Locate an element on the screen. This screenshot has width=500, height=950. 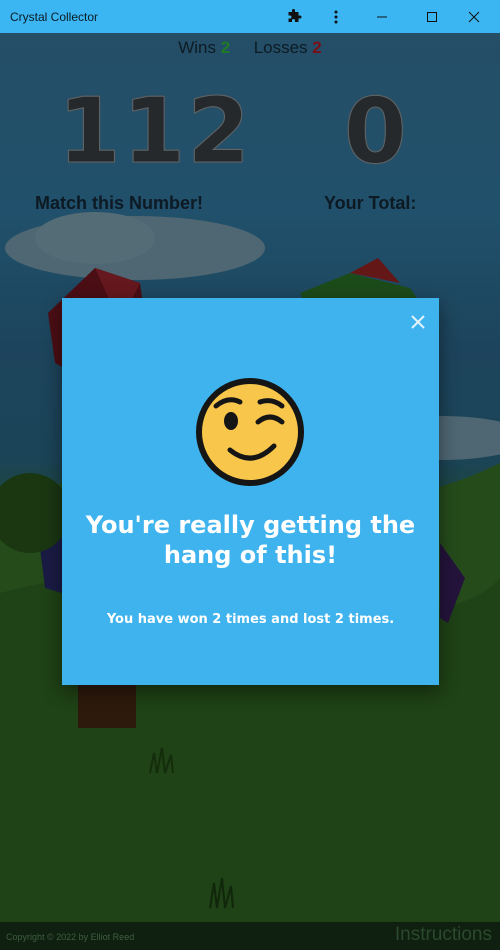
close-window-icon is located at coordinates (474, 17).